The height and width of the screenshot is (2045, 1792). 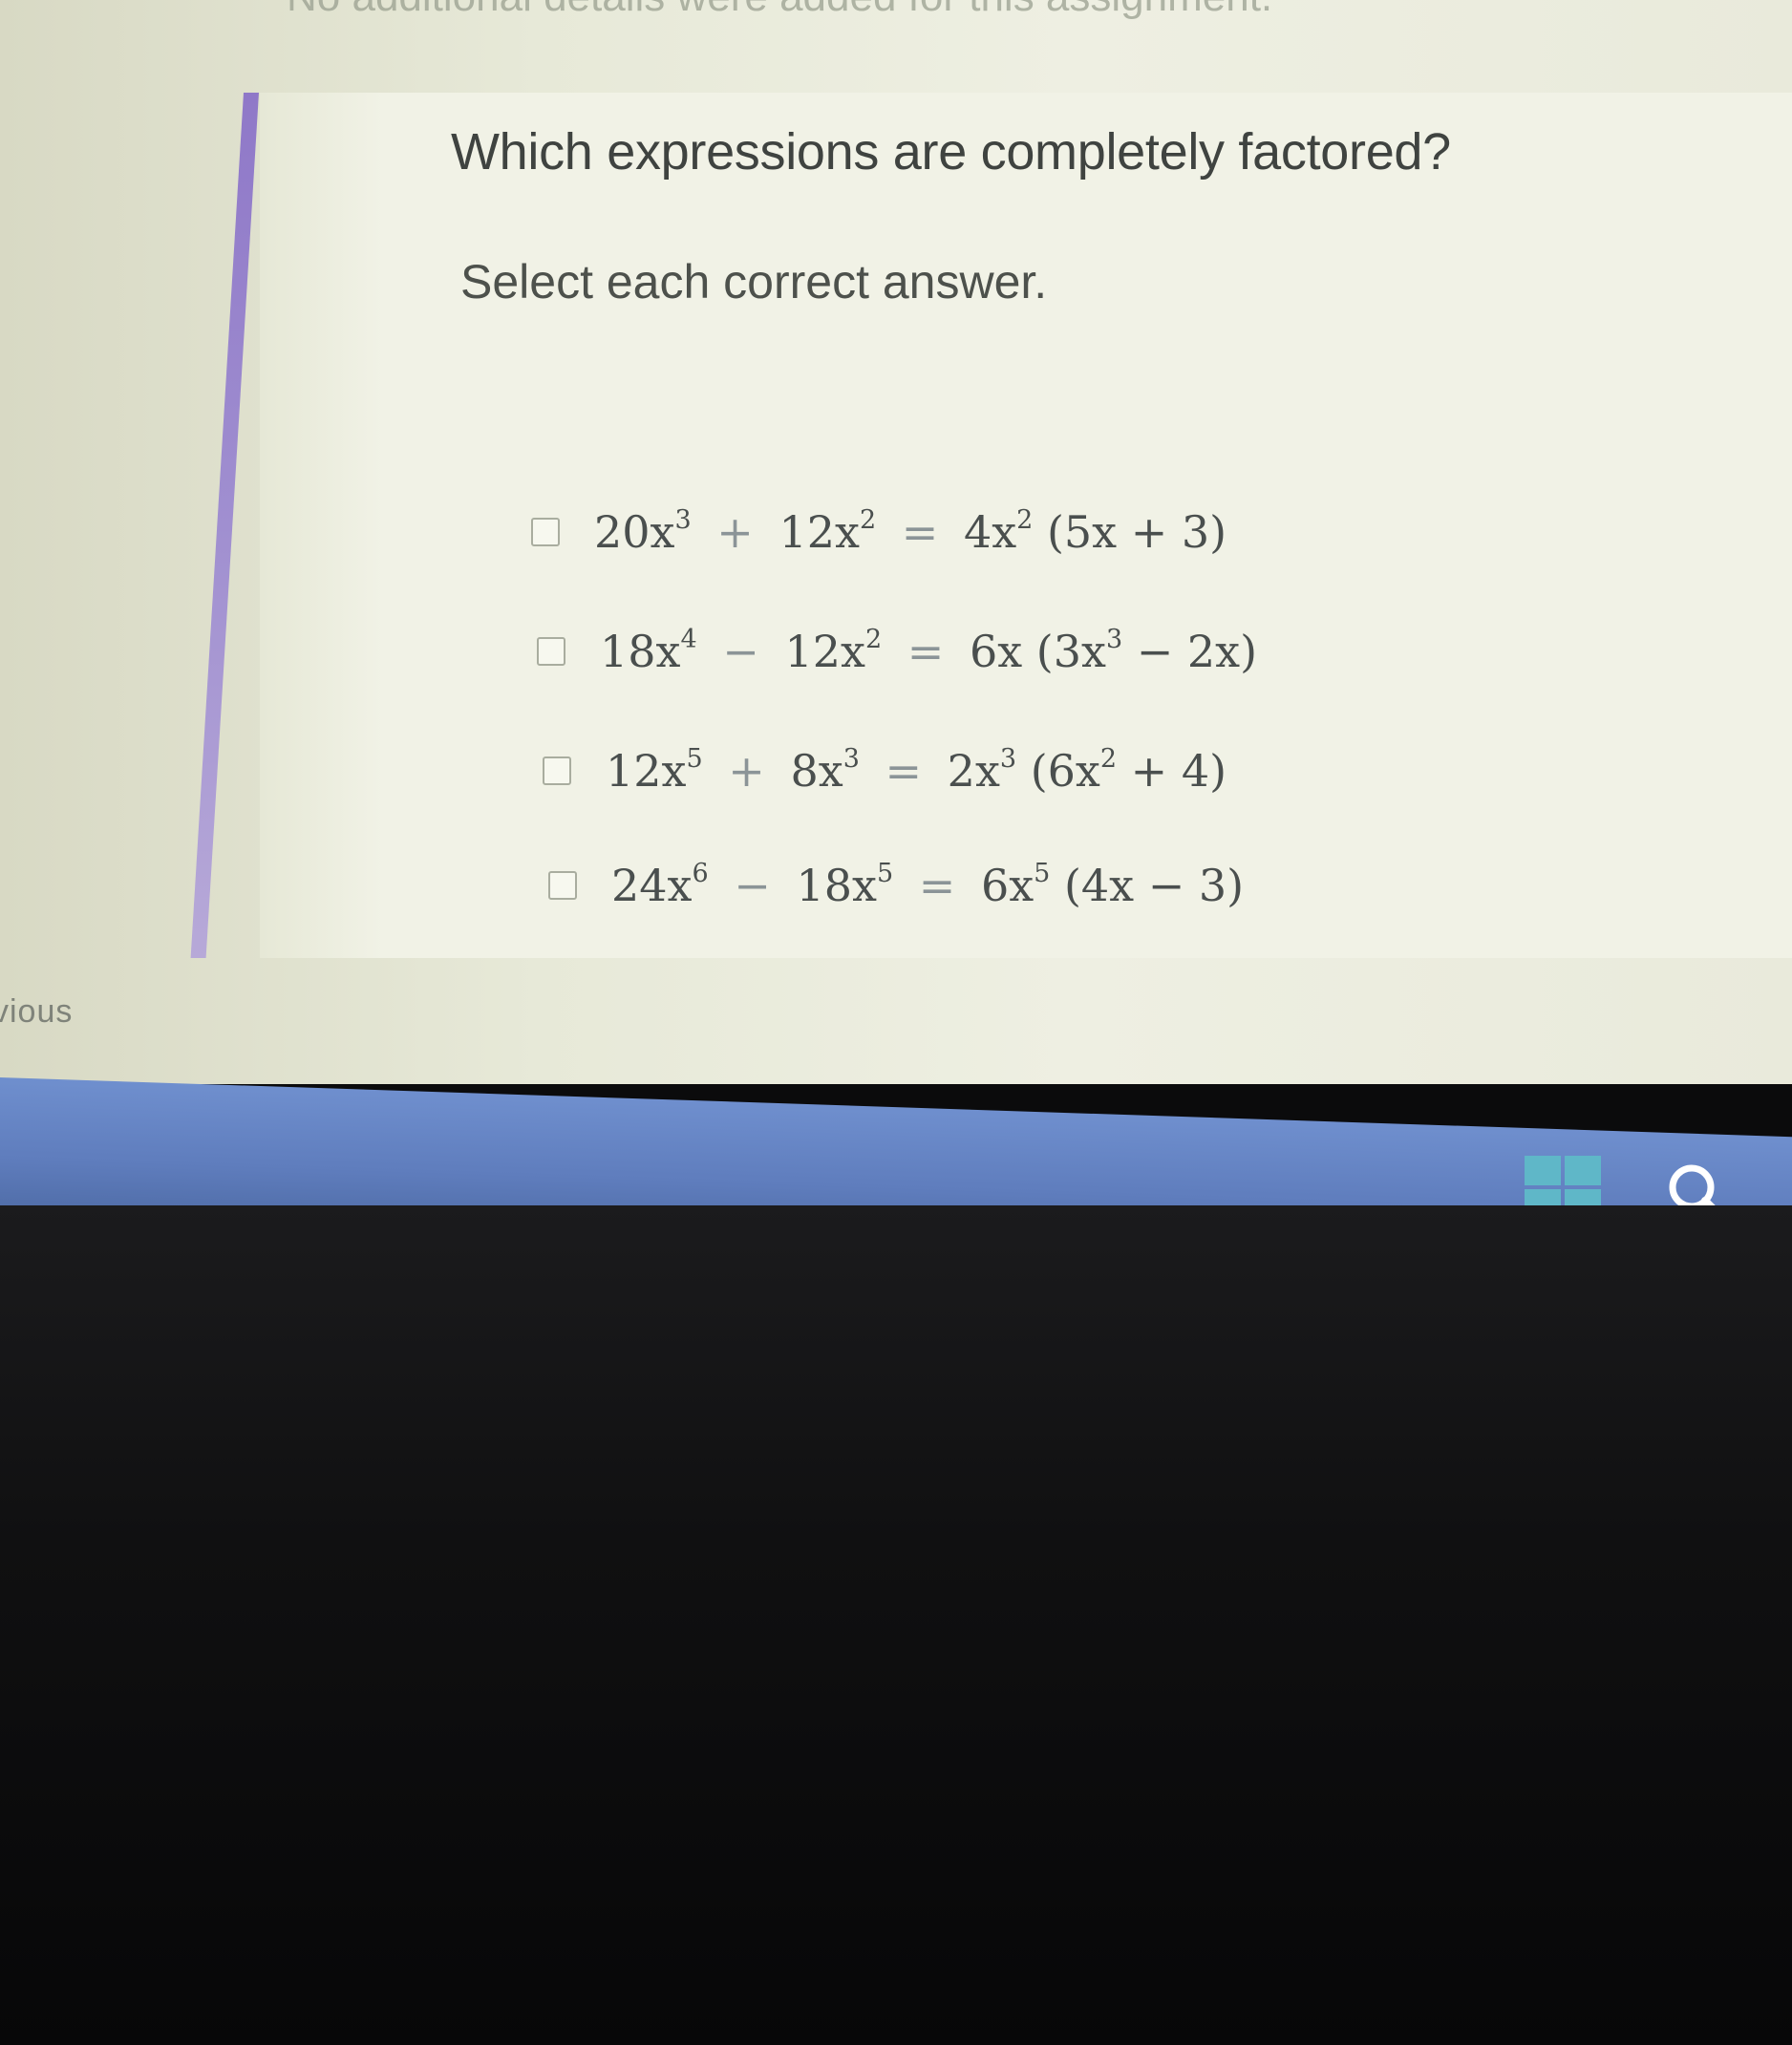 I want to click on option-expression: 18x4 − 12x2 = 6x (3x3 − 2x), so click(x=929, y=651).